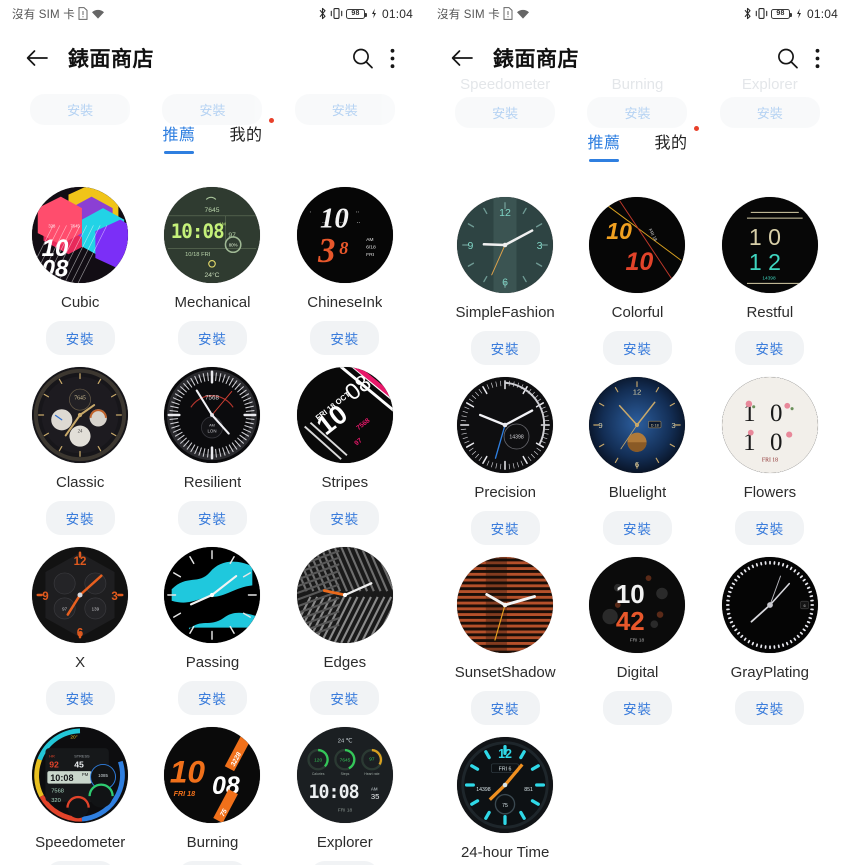 This screenshot has width=850, height=865. What do you see at coordinates (696, 128) in the screenshot?
I see `tab-mine-badge-dot` at bounding box center [696, 128].